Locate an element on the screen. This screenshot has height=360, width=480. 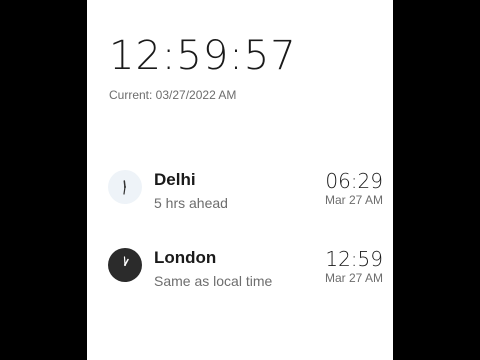
city-time: 06:29 is located at coordinates (354, 181).